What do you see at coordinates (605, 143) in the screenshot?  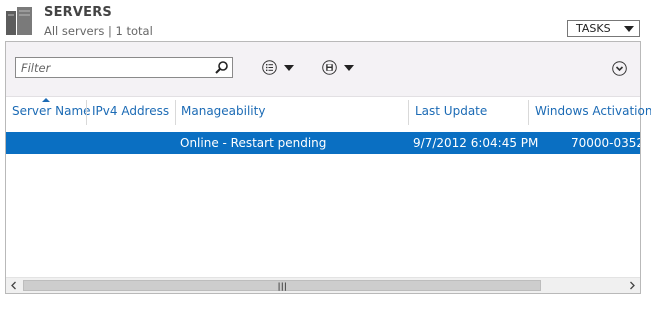 I see `cell-windows-activation: 70000-03528` at bounding box center [605, 143].